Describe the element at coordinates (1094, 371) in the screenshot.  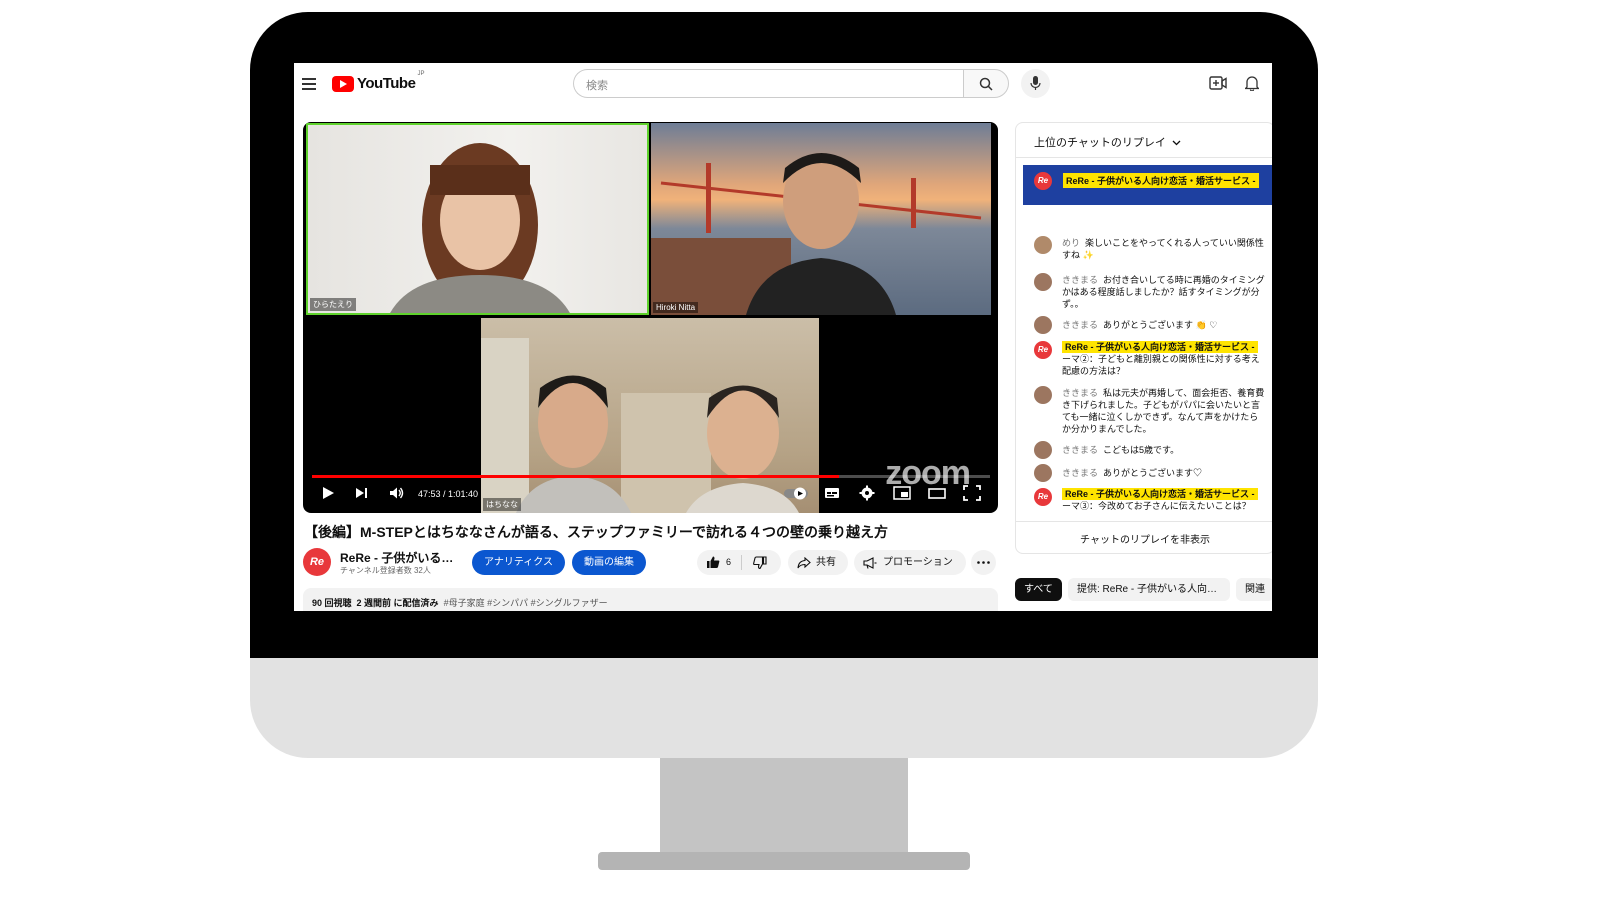
I see `chat-text: 配慮の方法は？` at that location.